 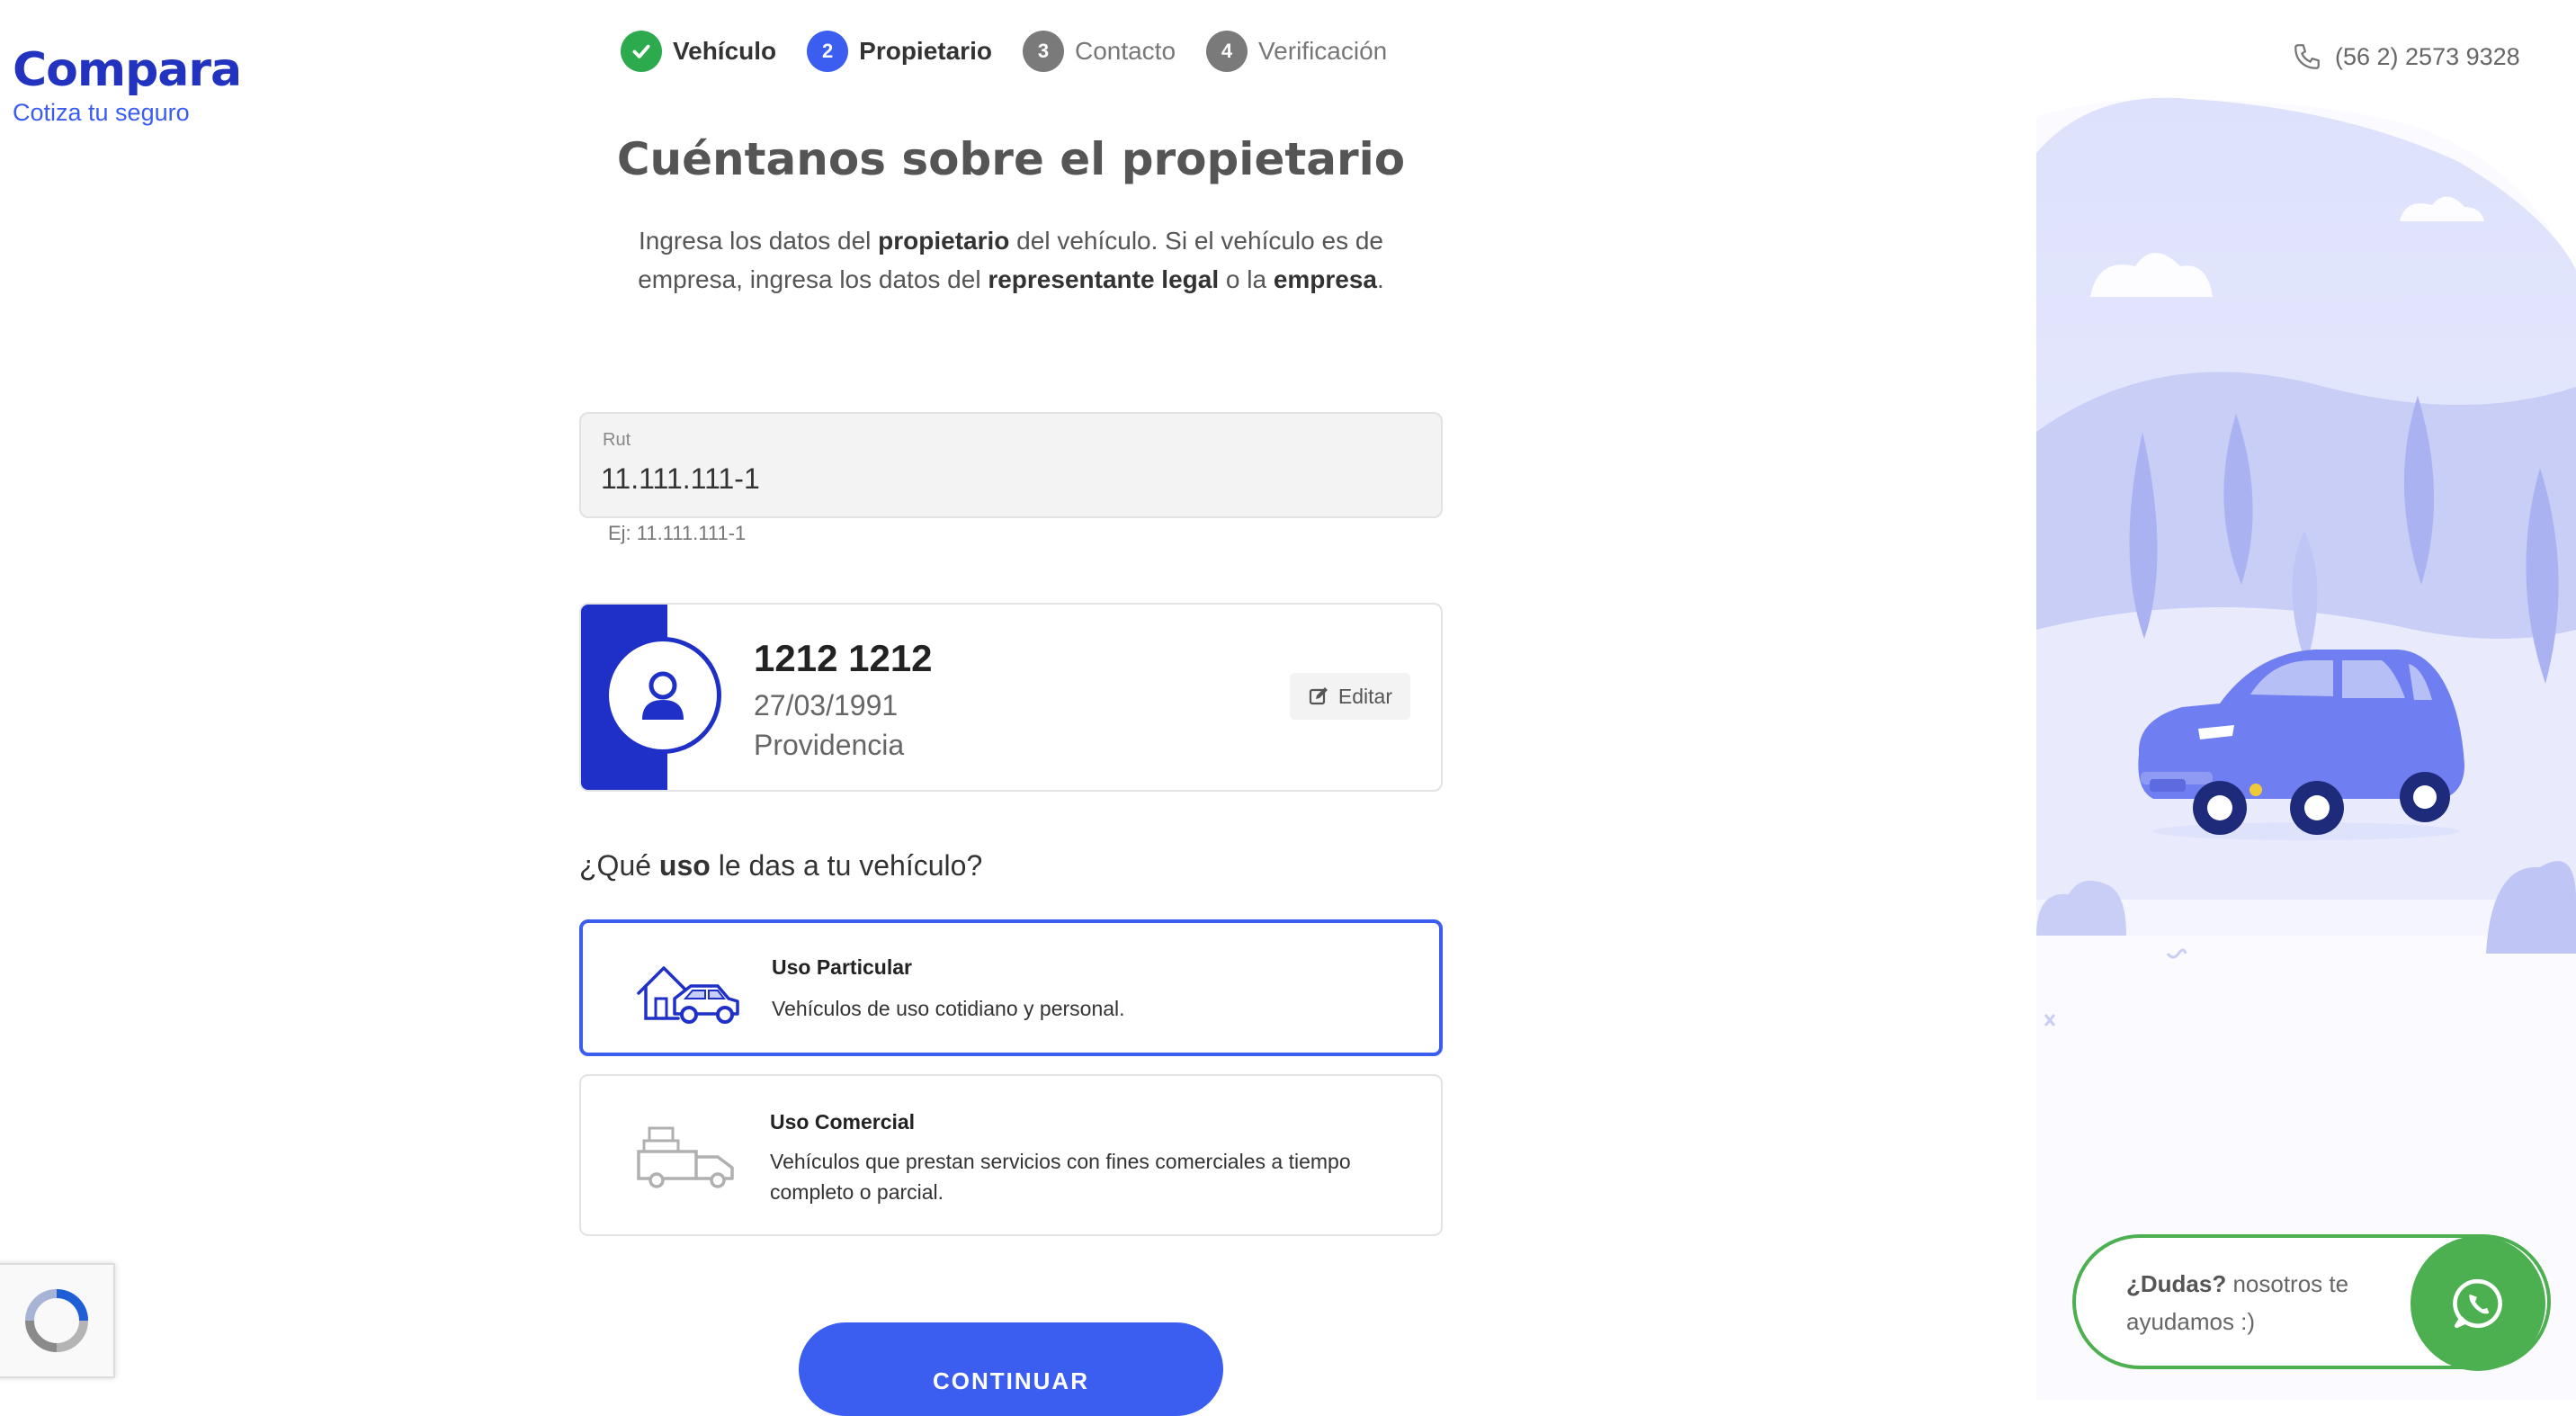 I want to click on chat-text: ¿Dudas? nosotros te ayudamos :), so click(x=2252, y=1302).